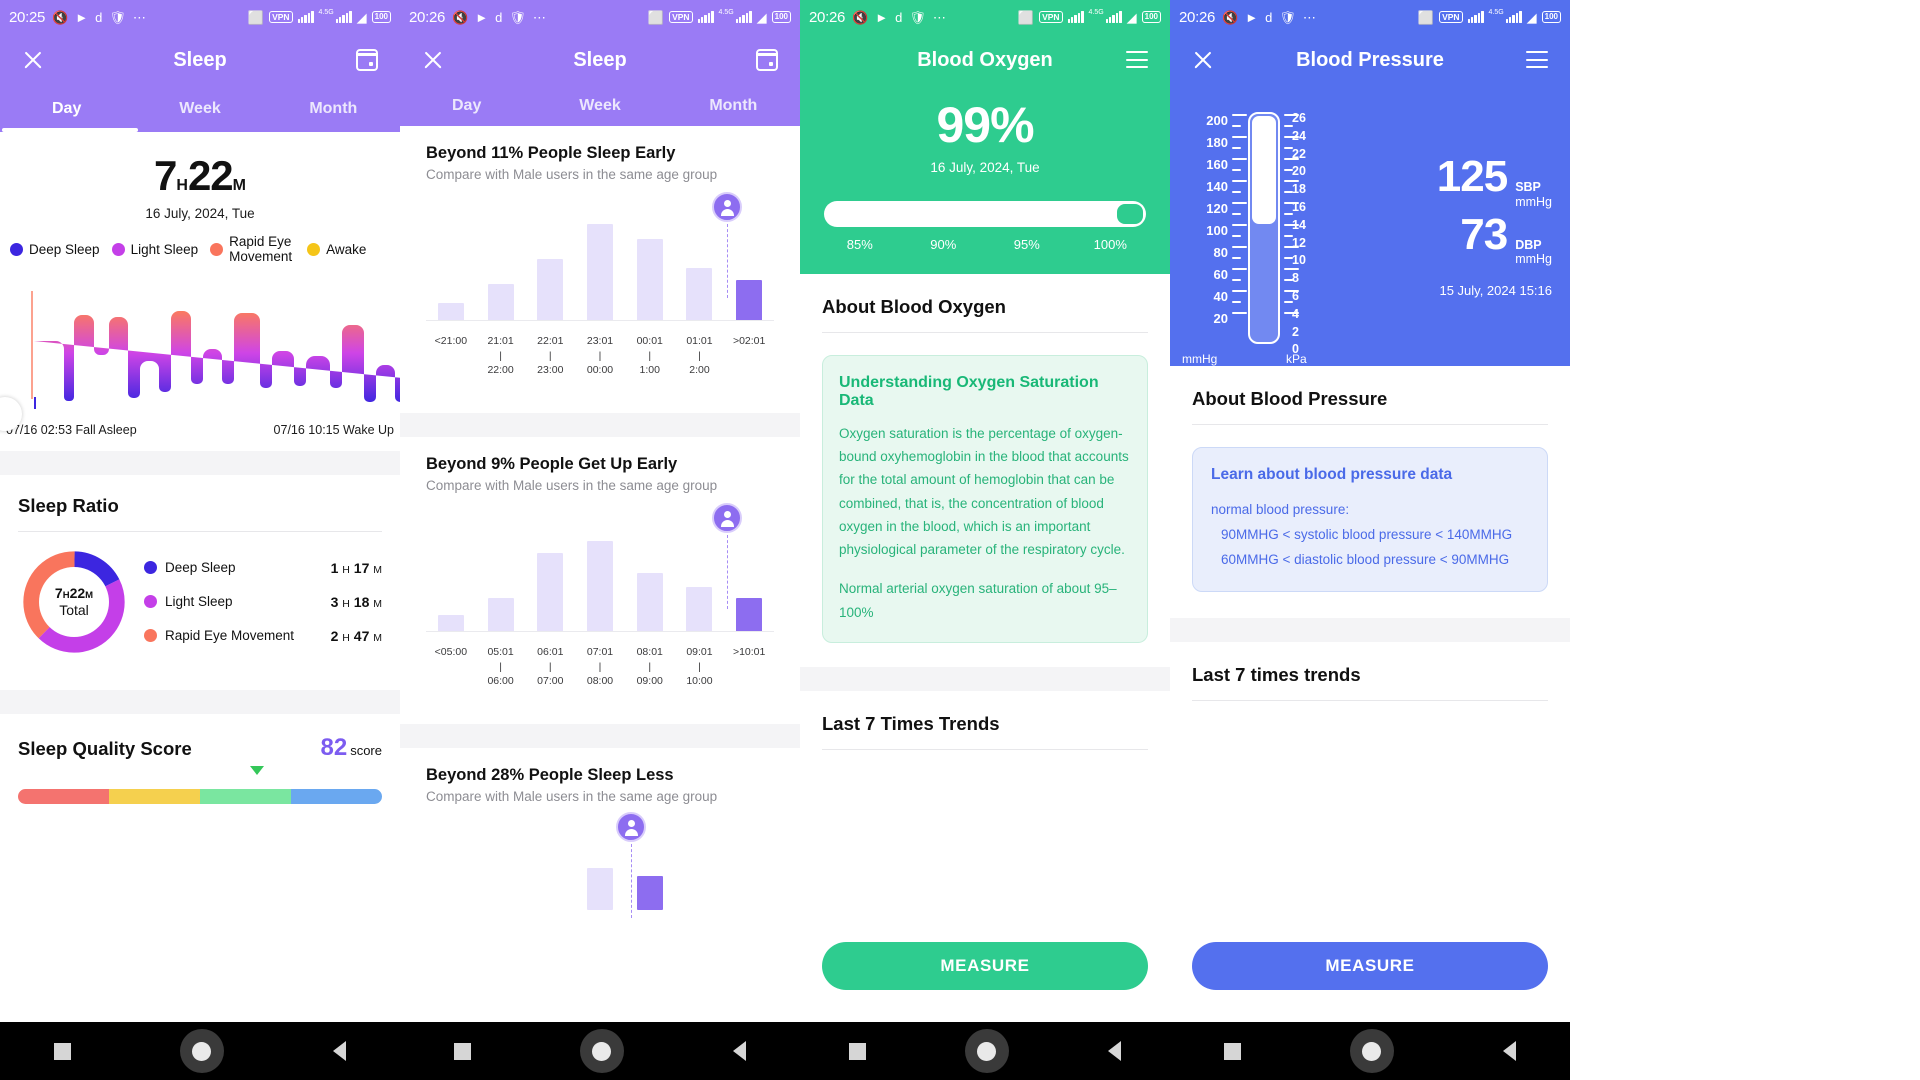 This screenshot has width=1920, height=1080. What do you see at coordinates (600, 17) in the screenshot?
I see `status-bar: 20:26 🔇 ► d 🛡 ⋯ ⬜ VPN 4.5G ◢ 100` at bounding box center [600, 17].